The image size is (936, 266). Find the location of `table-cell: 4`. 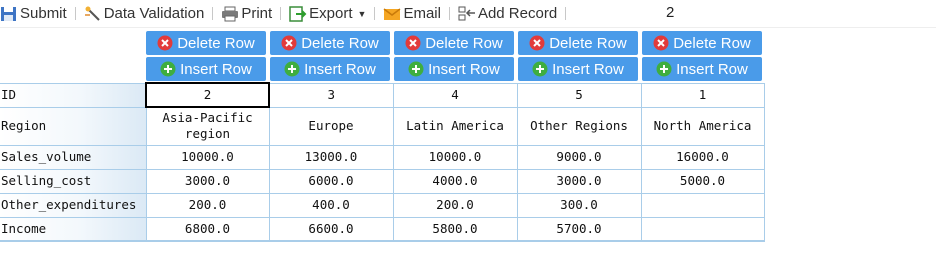

table-cell: 4 is located at coordinates (455, 95).